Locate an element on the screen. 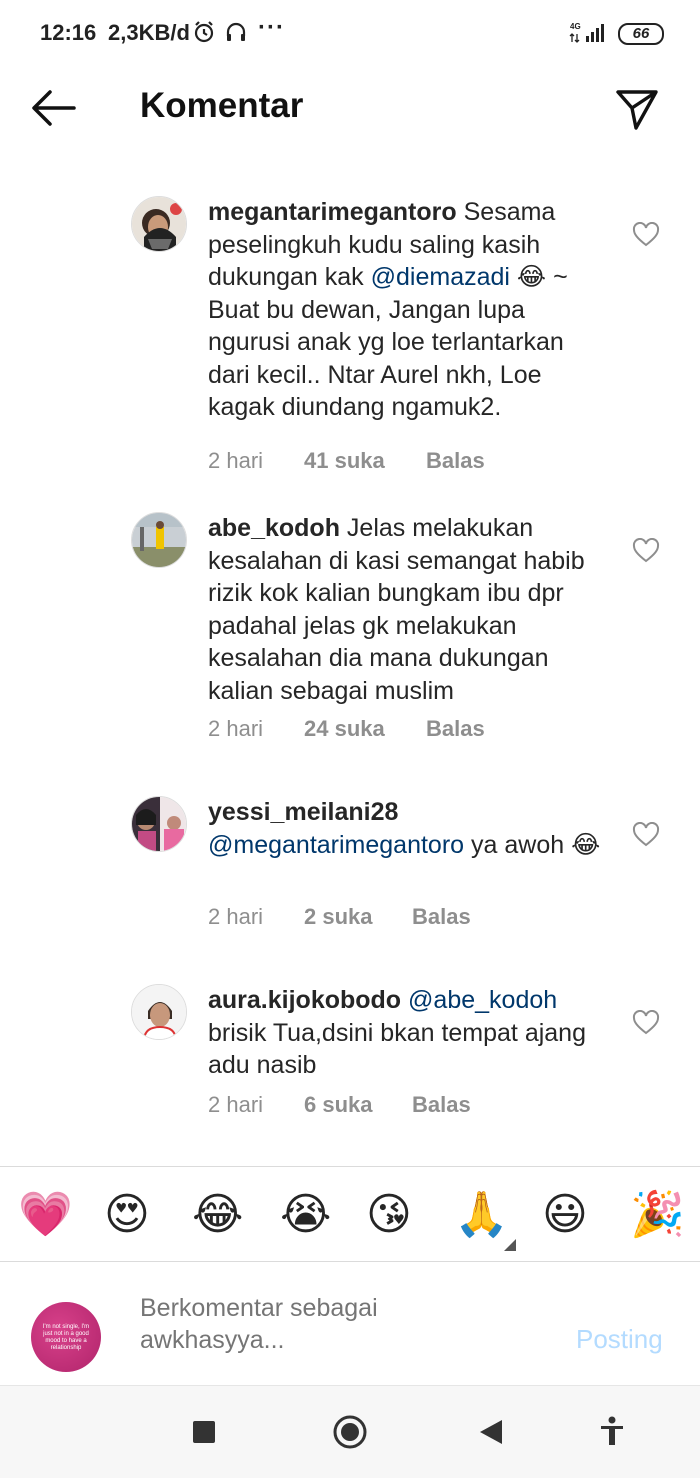 The width and height of the screenshot is (700, 1478). recents-square-icon is located at coordinates (204, 1432).